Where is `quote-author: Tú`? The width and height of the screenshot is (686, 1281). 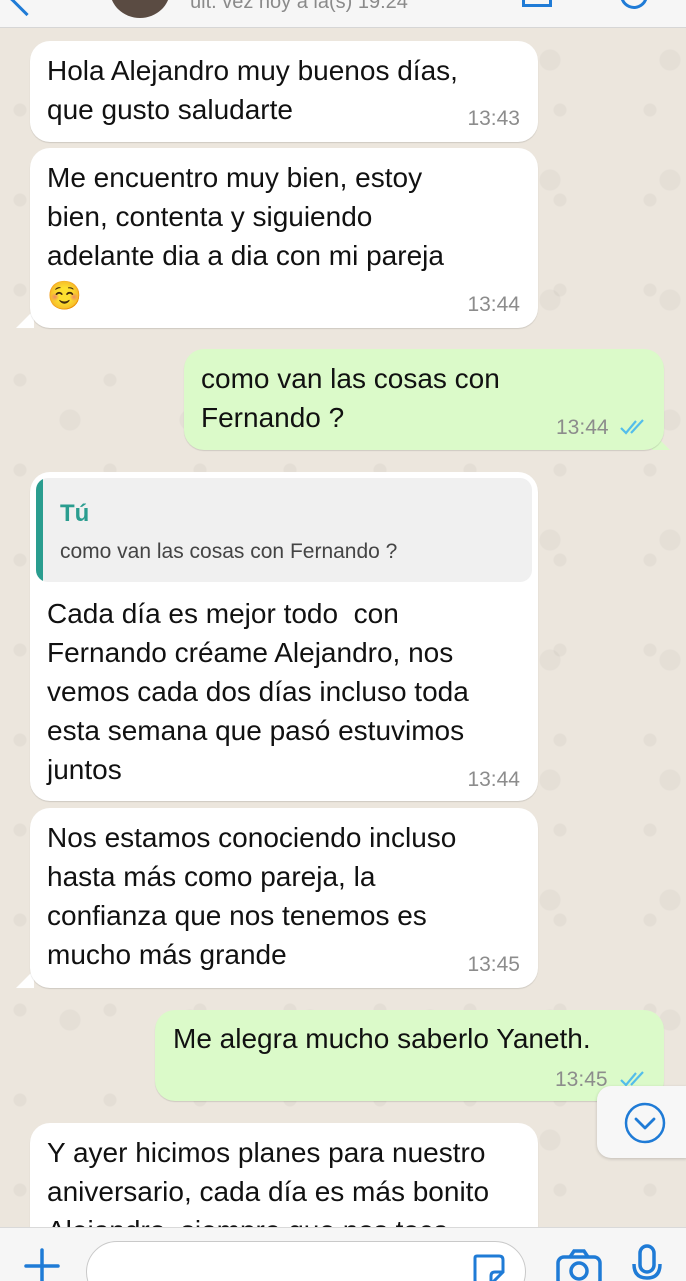 quote-author: Tú is located at coordinates (75, 513).